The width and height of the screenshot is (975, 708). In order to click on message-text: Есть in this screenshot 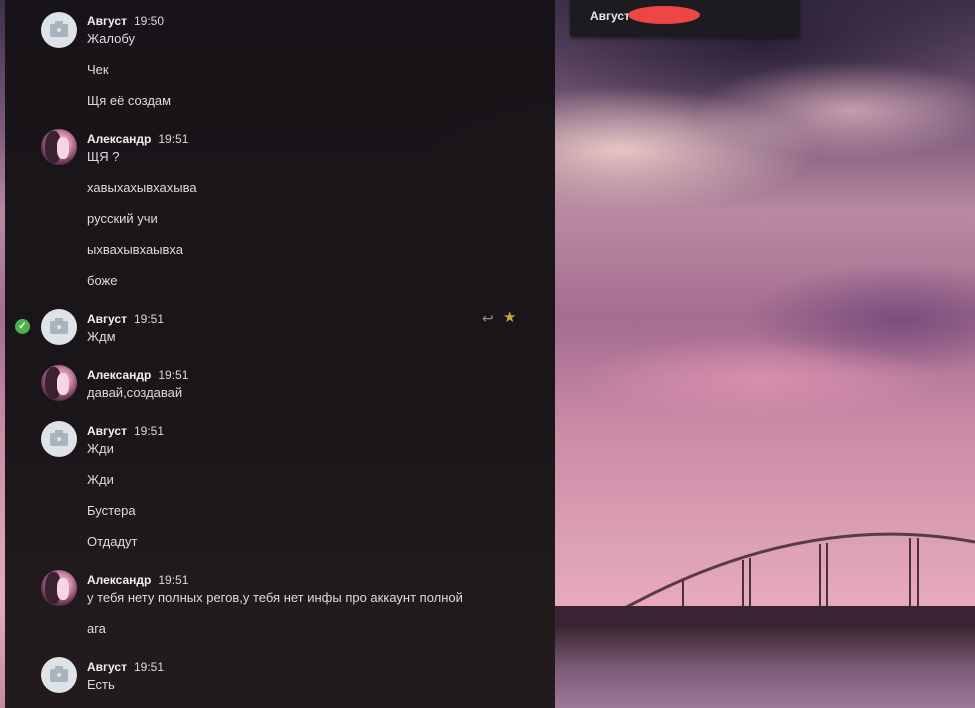, I will do `click(101, 684)`.